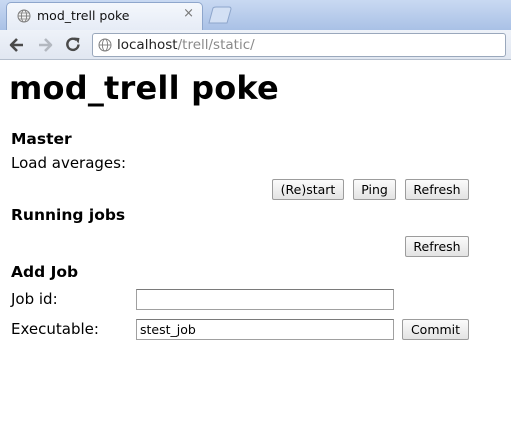 Image resolution: width=511 pixels, height=438 pixels. I want to click on running-jobs-heading: Running jobs, so click(68, 215).